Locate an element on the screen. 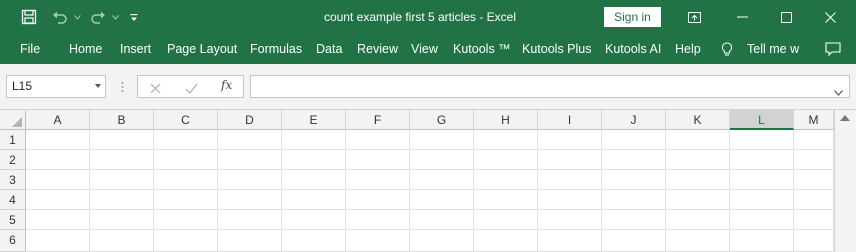 The image size is (856, 252). minimize-icon is located at coordinates (742, 17).